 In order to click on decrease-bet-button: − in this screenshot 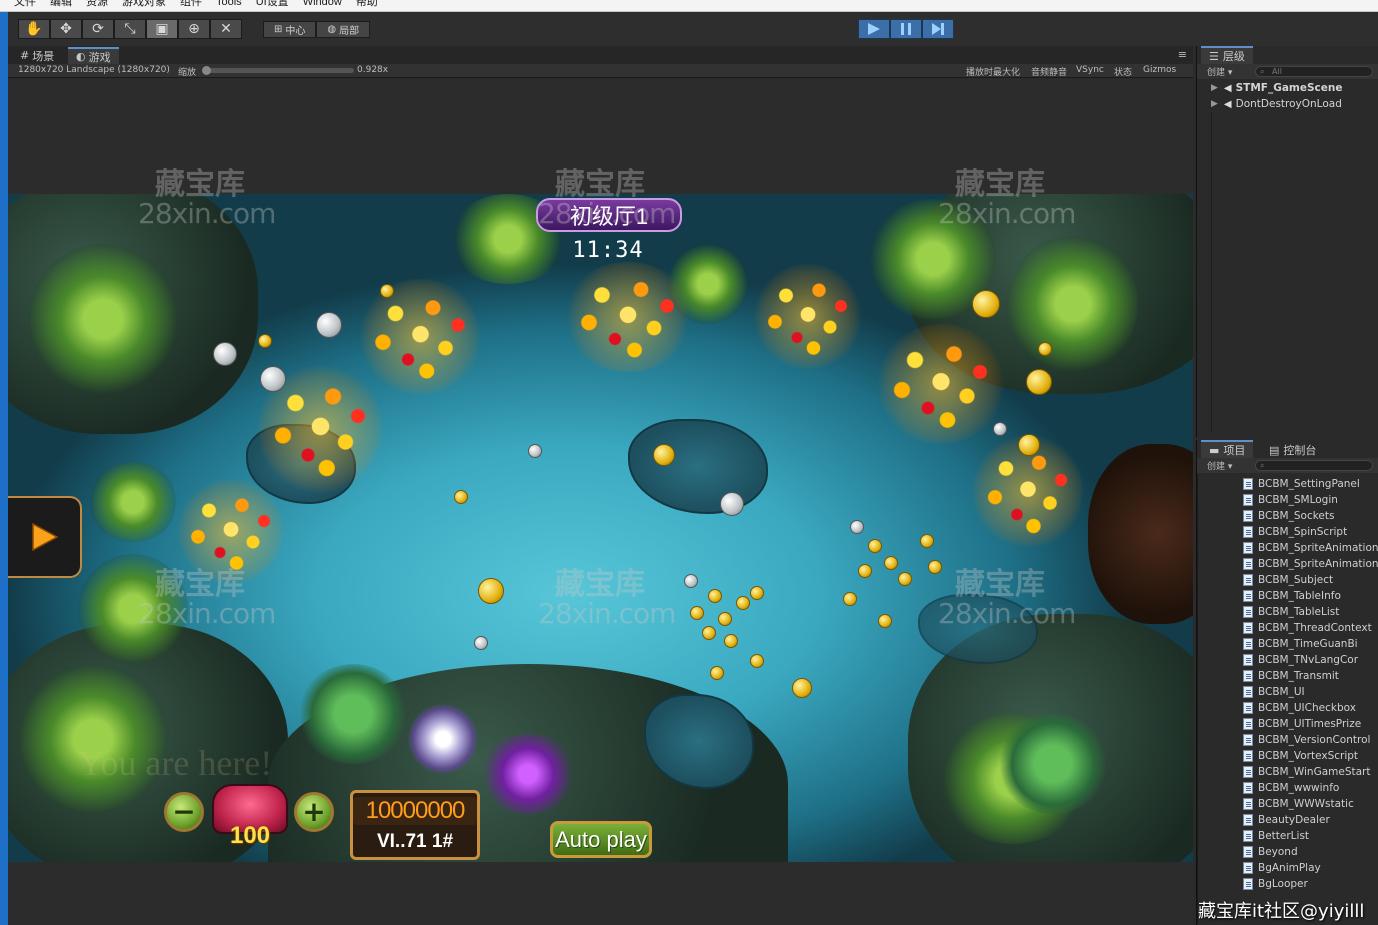, I will do `click(184, 812)`.